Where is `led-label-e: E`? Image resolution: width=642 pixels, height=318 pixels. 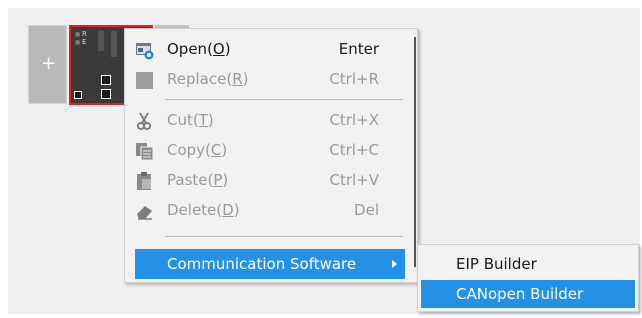
led-label-e: E is located at coordinates (84, 42).